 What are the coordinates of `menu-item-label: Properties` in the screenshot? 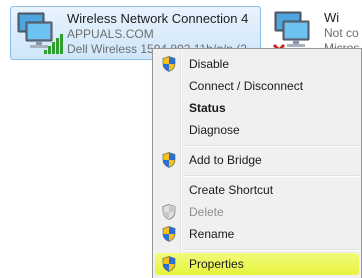 It's located at (216, 264).